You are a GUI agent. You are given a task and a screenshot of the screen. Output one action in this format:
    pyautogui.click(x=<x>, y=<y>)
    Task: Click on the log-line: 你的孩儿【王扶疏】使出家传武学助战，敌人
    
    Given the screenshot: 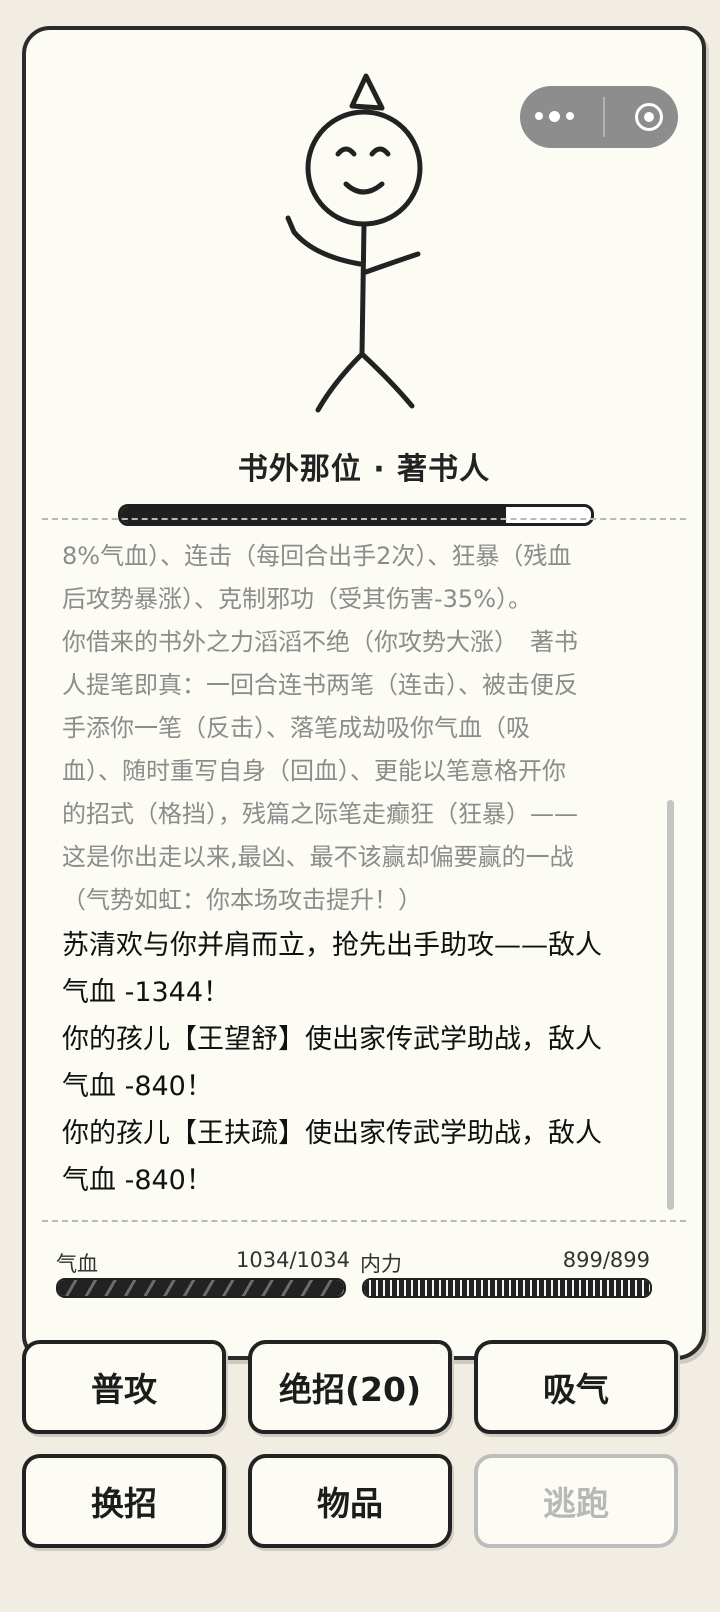 What is the action you would take?
    pyautogui.click(x=332, y=1133)
    